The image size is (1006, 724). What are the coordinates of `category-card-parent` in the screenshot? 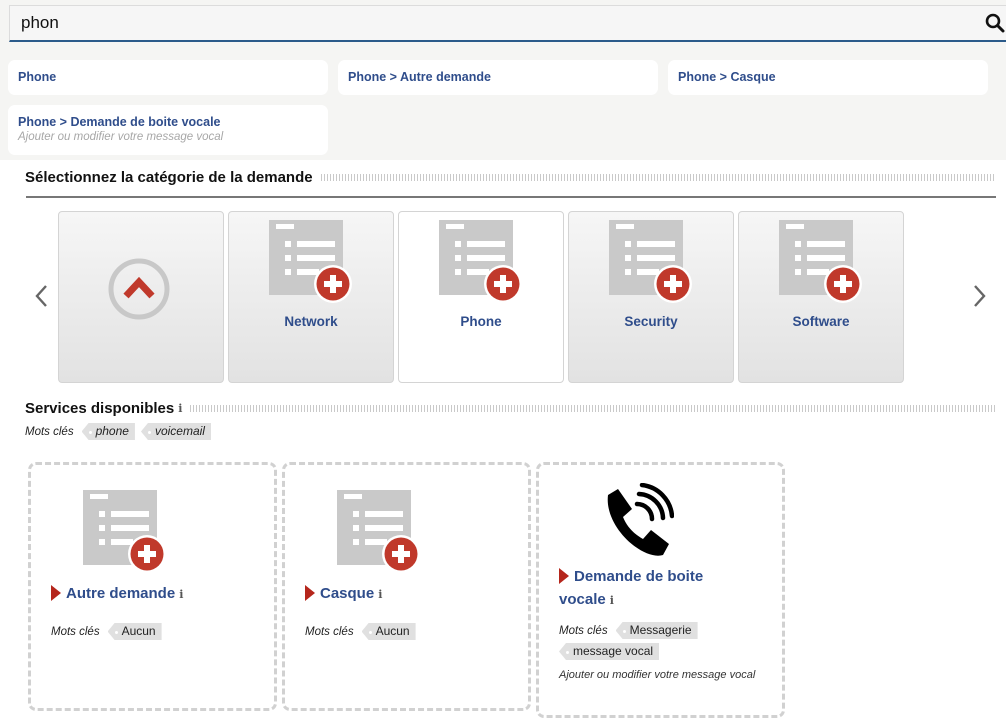 It's located at (141, 297).